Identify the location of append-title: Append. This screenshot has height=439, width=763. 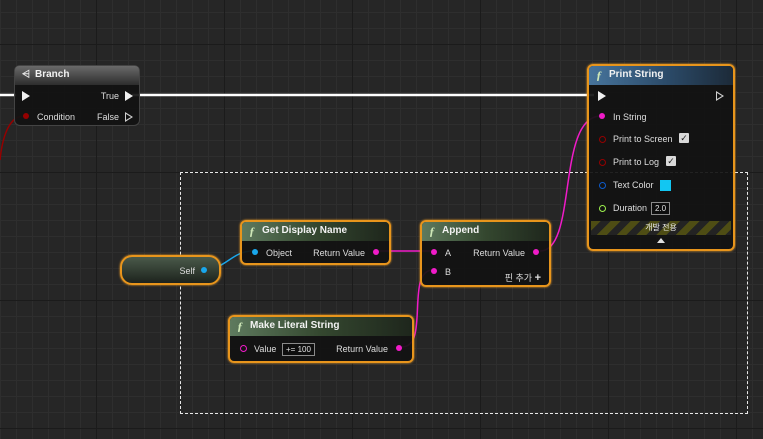
(461, 230).